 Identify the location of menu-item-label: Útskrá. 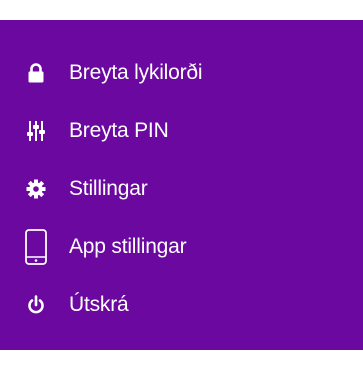
(99, 304).